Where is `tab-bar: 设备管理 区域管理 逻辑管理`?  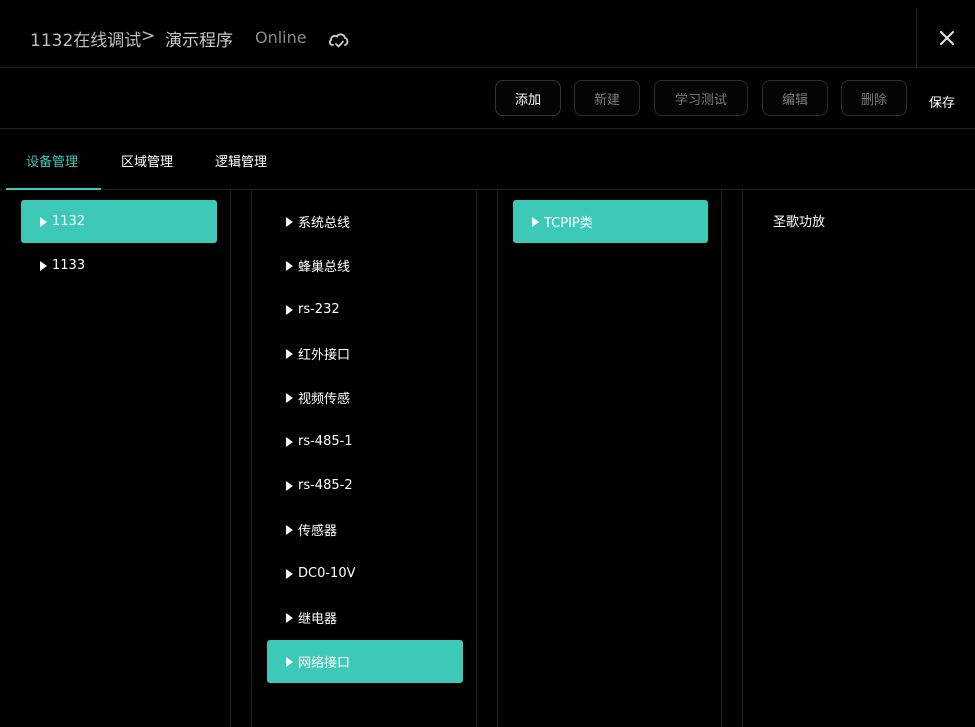 tab-bar: 设备管理 区域管理 逻辑管理 is located at coordinates (487, 159).